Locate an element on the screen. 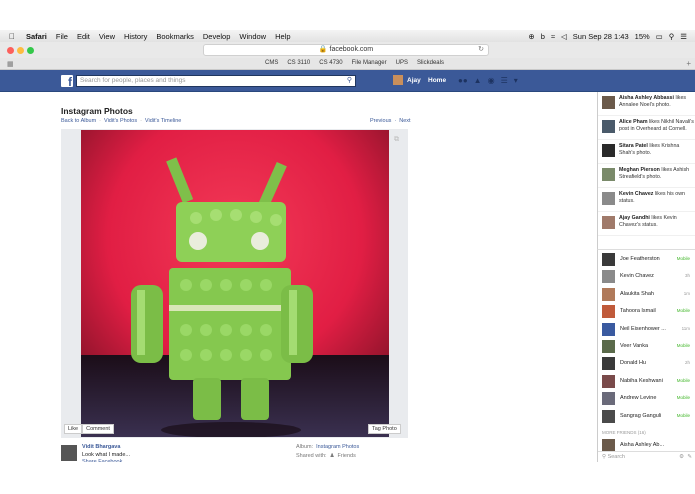  gear-icon: ⚙ is located at coordinates (681, 457).